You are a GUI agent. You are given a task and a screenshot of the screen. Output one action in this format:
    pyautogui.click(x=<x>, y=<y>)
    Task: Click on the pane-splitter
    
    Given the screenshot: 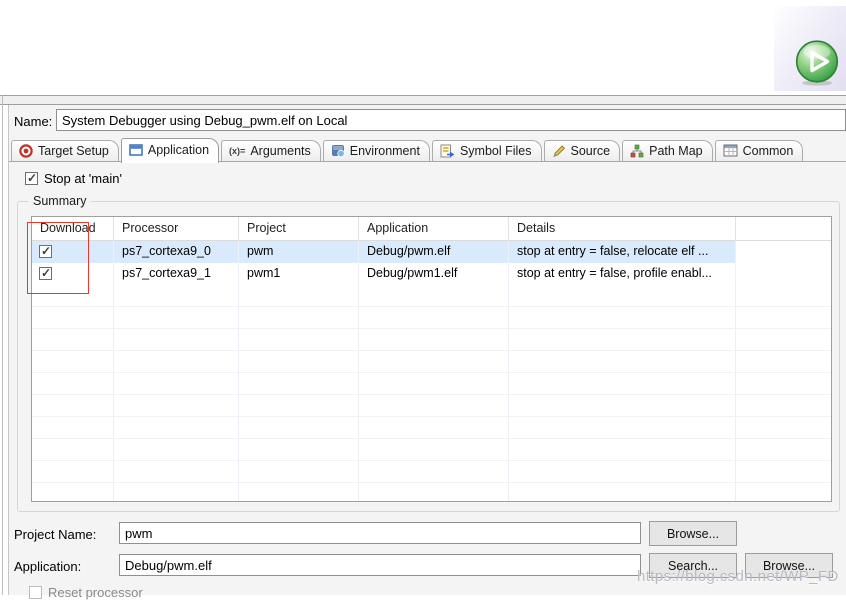 What is the action you would take?
    pyautogui.click(x=423, y=100)
    